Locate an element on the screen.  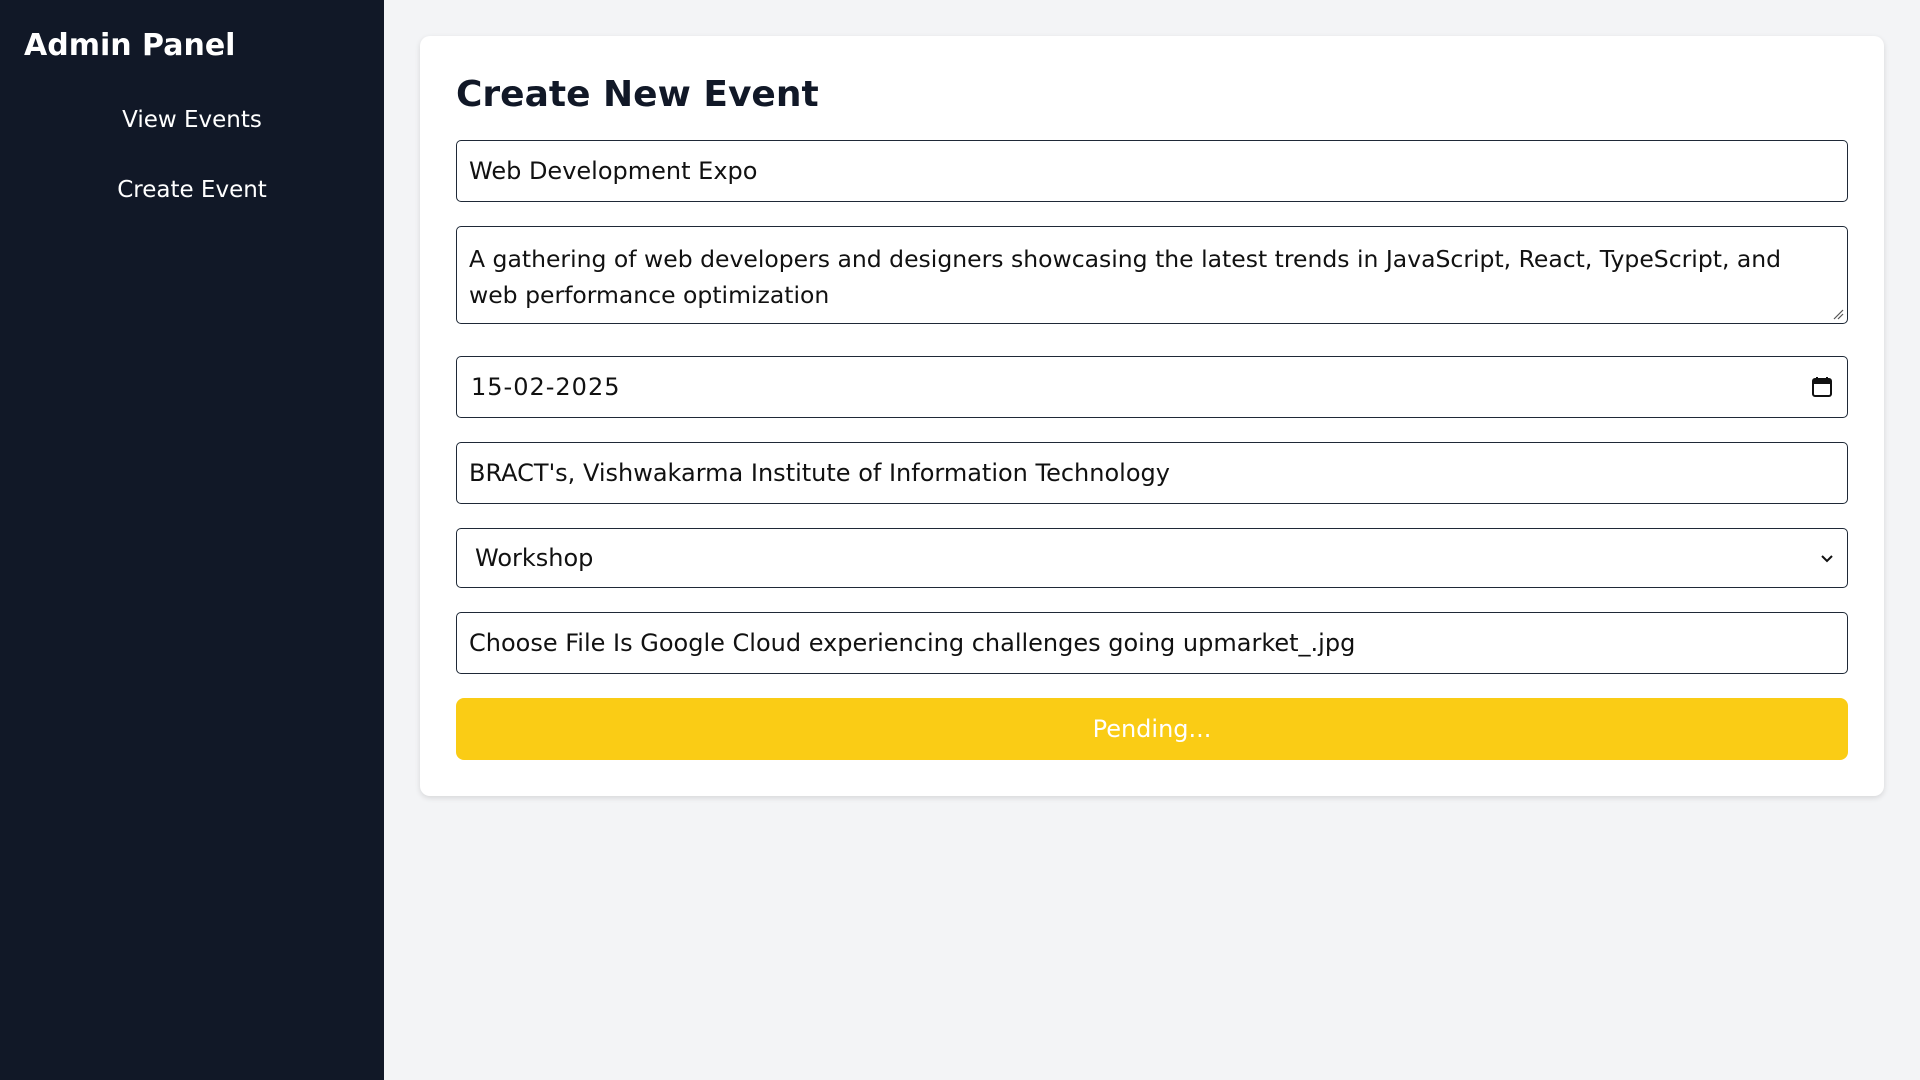
resize-grip-icon is located at coordinates (1838, 314).